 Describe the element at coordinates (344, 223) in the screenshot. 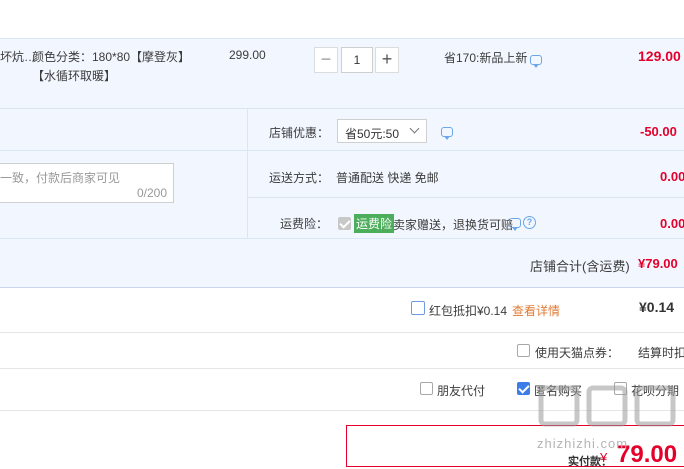

I see `insurance-checkbox` at that location.